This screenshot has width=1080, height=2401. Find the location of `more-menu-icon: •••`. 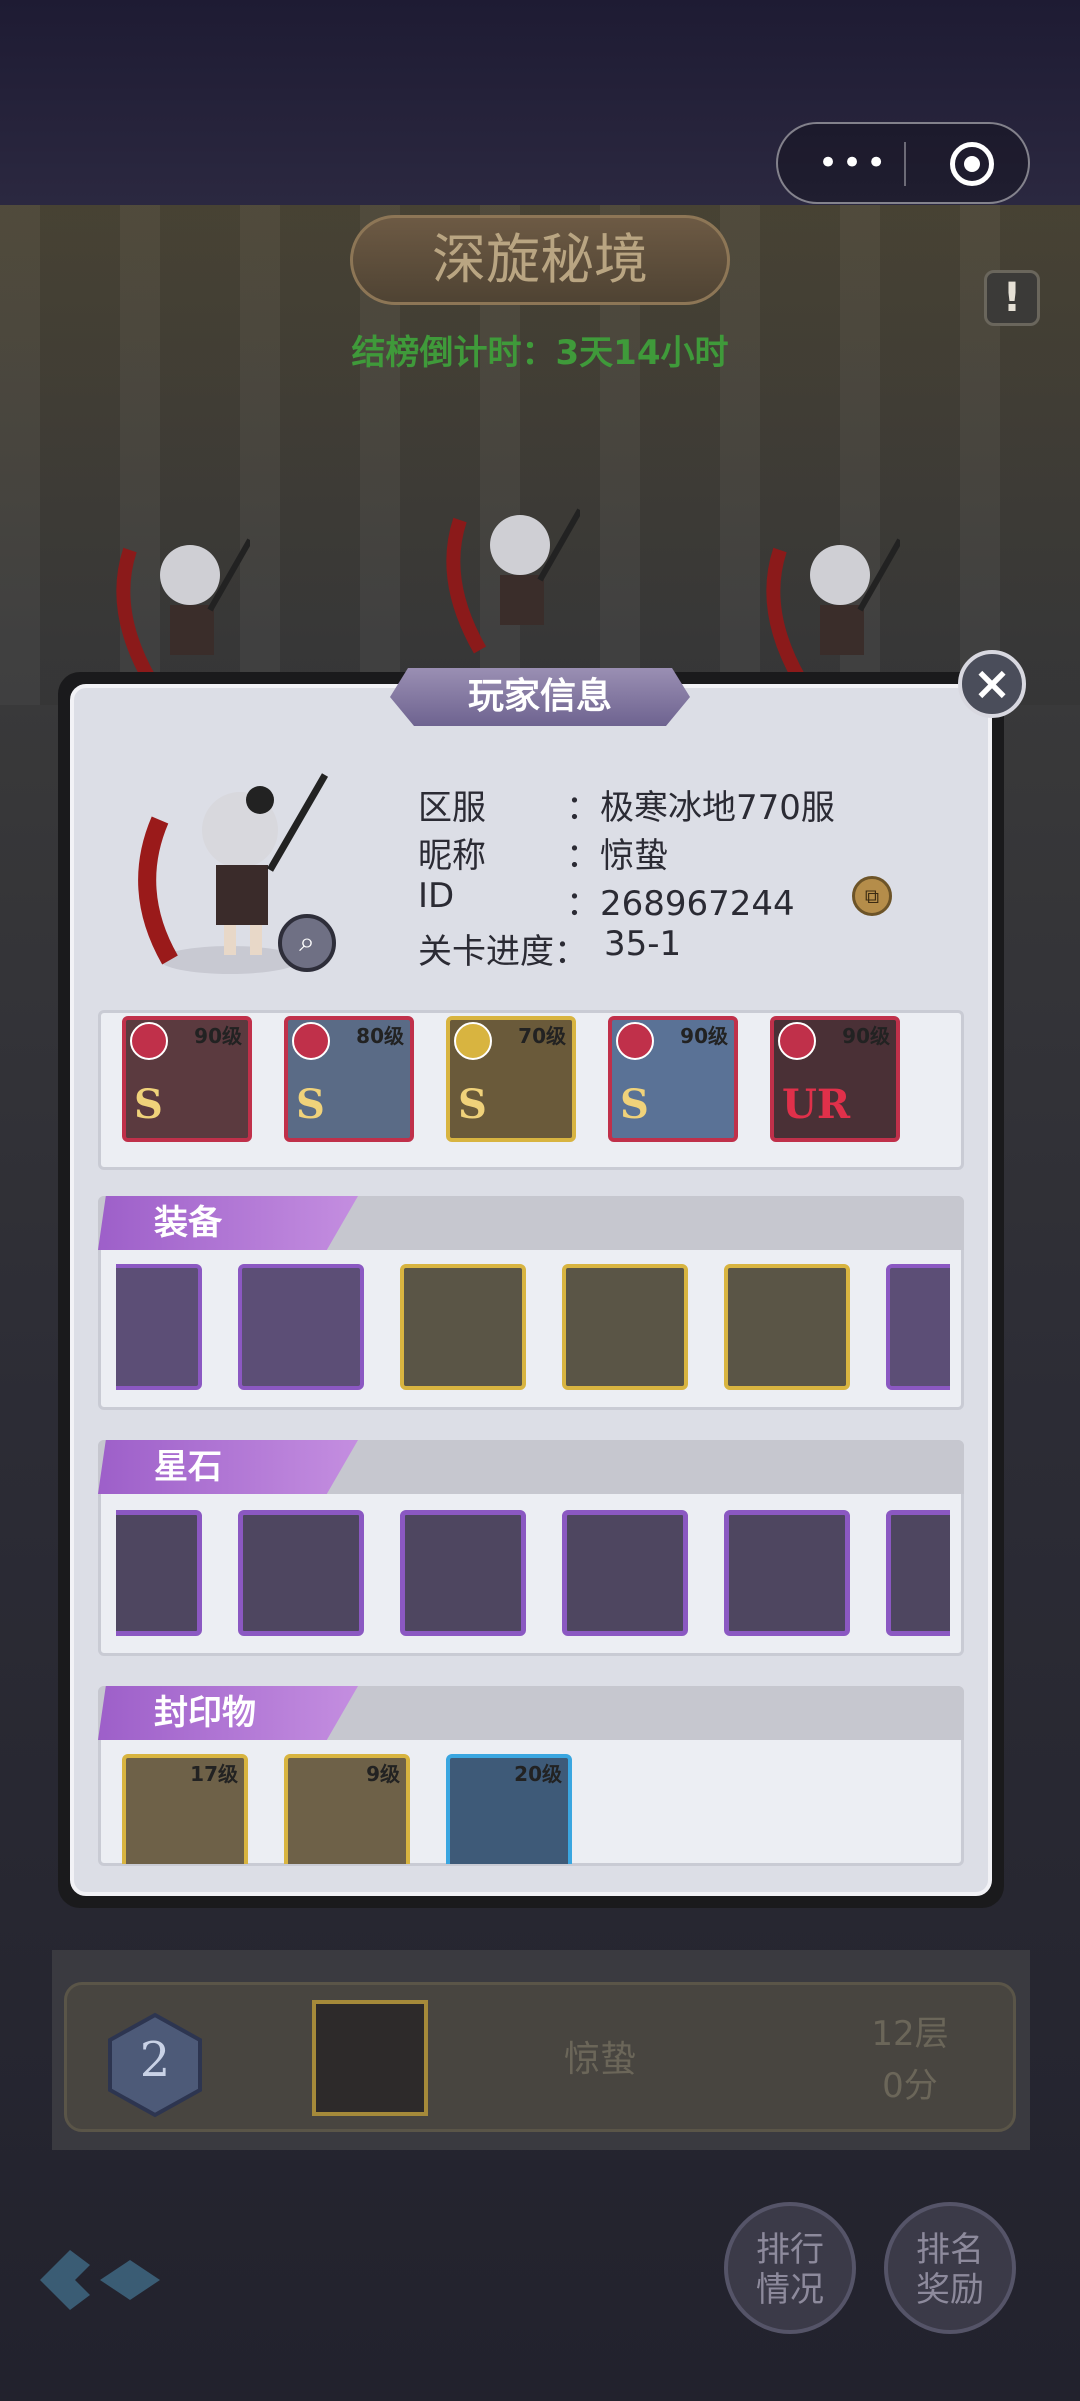

more-menu-icon: ••• is located at coordinates (854, 163).